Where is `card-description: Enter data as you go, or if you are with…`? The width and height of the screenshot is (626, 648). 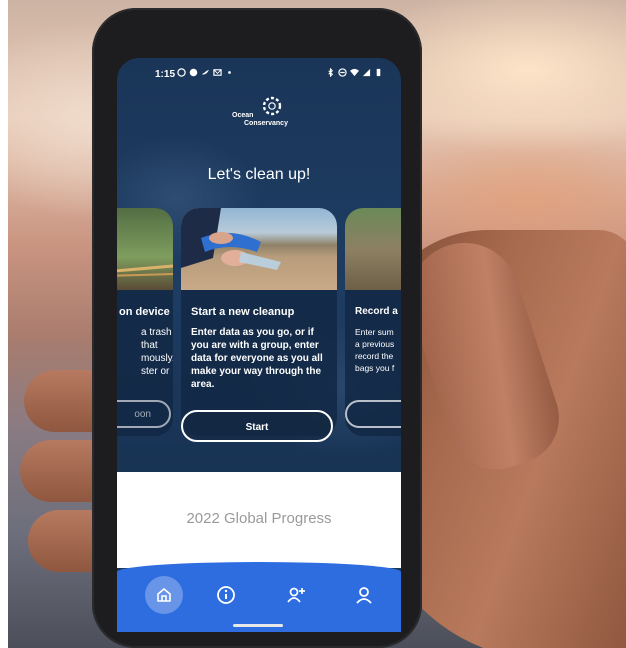
card-description: Enter data as you go, or if you are with… is located at coordinates (257, 358).